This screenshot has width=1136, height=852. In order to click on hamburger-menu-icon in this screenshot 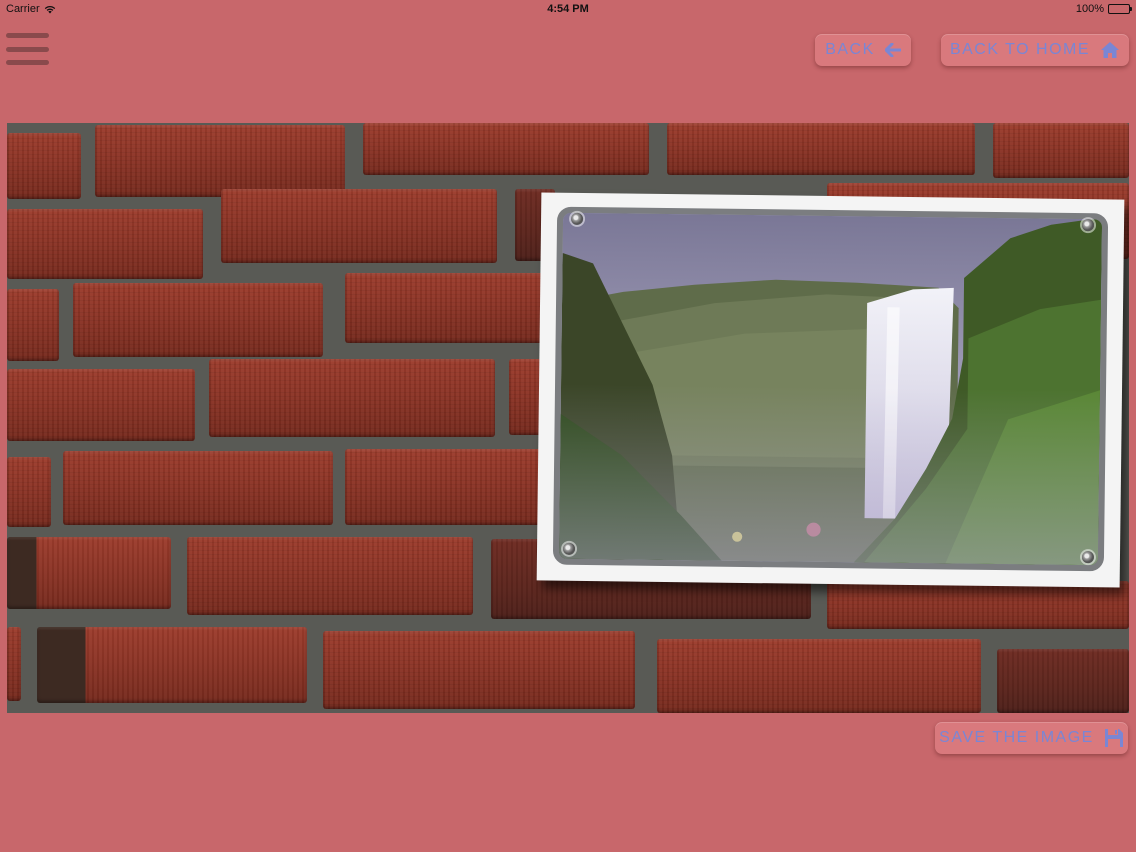, I will do `click(27, 49)`.